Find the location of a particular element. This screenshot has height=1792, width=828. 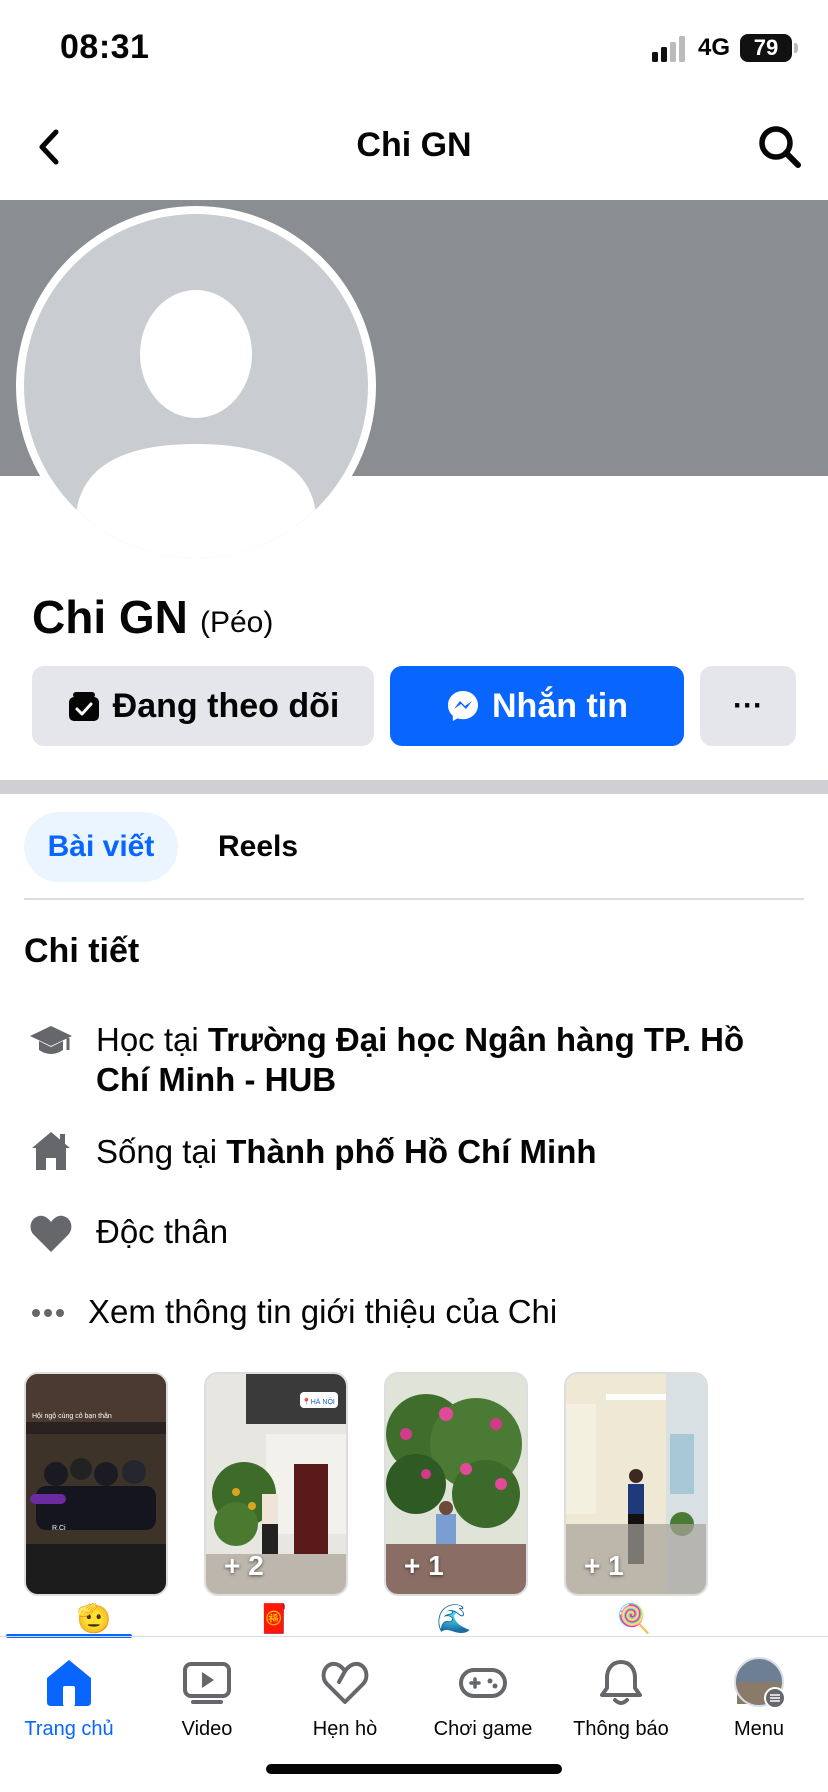

detail-residence: Sống tại Thành phố Hồ Chí Minh is located at coordinates (436, 1152).